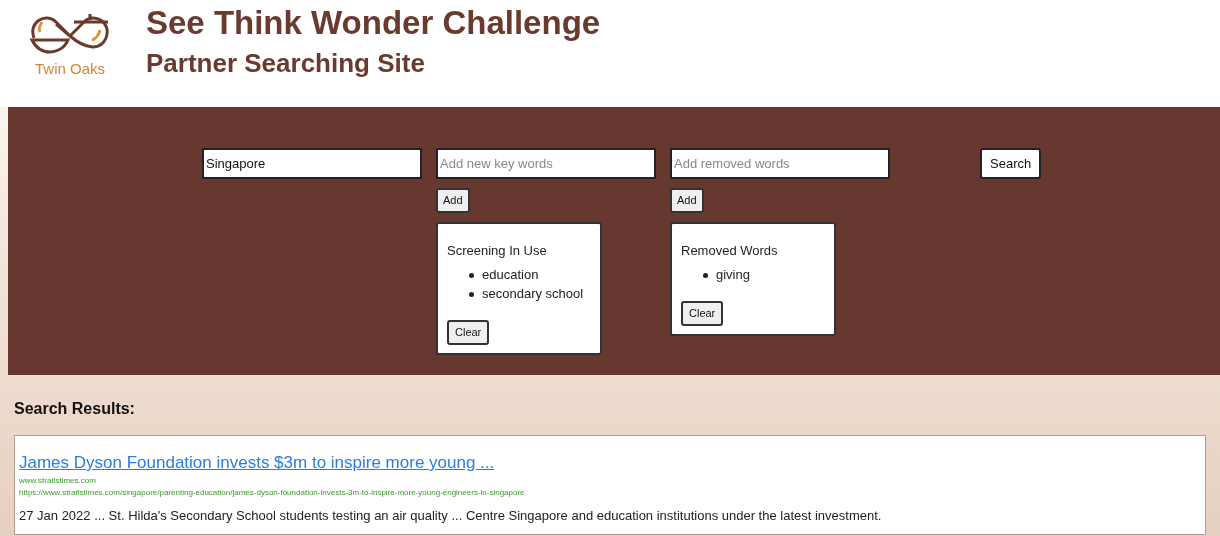 Image resolution: width=1220 pixels, height=536 pixels. Describe the element at coordinates (58, 480) in the screenshot. I see `result-site: www.straitstimes.com` at that location.